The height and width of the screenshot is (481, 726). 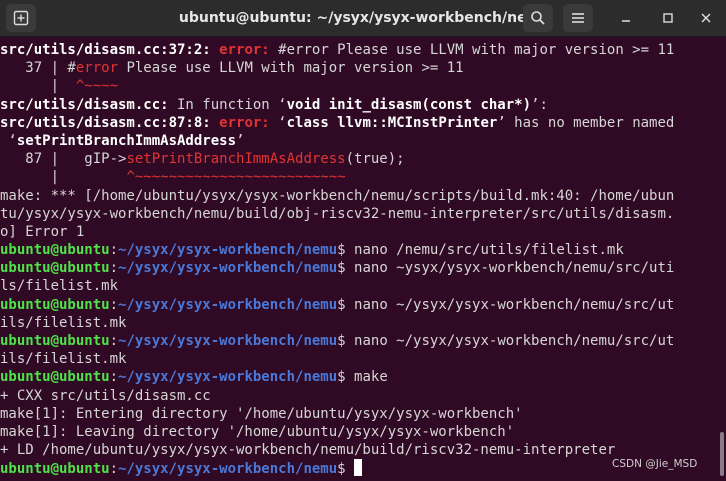 I want to click on terminal-line: | ^~~~~~~~~~~~~~~~~~~~~~~~~~, so click(x=363, y=177).